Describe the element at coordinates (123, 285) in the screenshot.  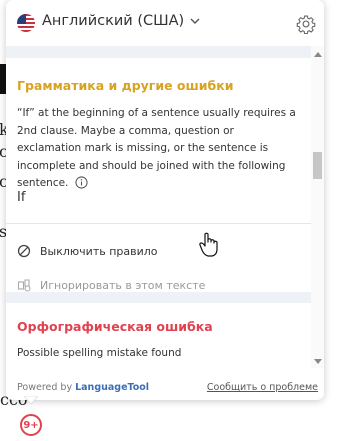
I see `ignore-in-text-label: Игнорировать в этом тексте` at that location.